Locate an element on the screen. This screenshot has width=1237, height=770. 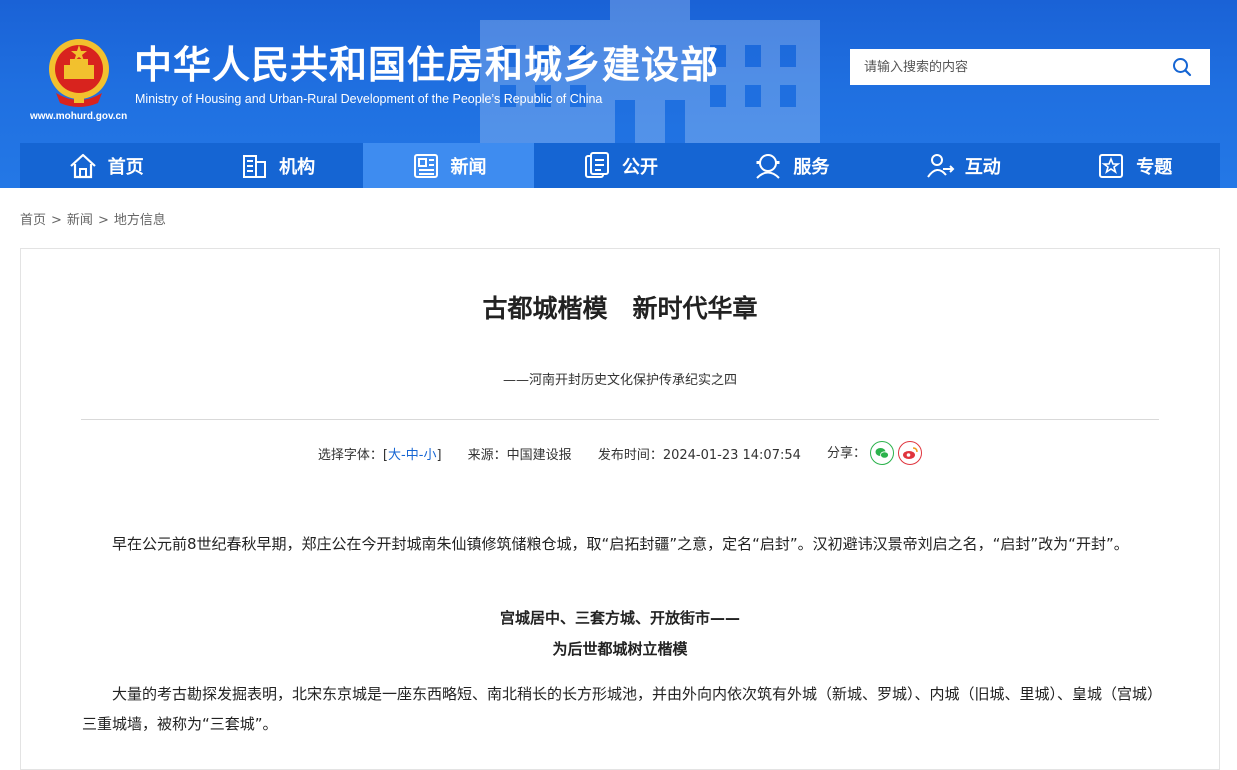
search-box is located at coordinates (1030, 67).